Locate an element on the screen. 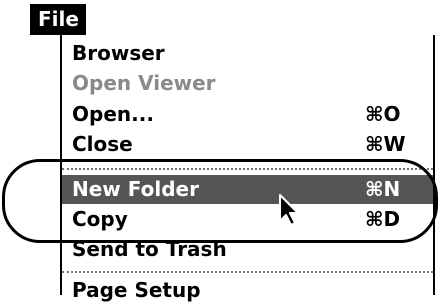 This screenshot has height=305, width=441. menu-item-shortcut: ⌘O is located at coordinates (383, 114).